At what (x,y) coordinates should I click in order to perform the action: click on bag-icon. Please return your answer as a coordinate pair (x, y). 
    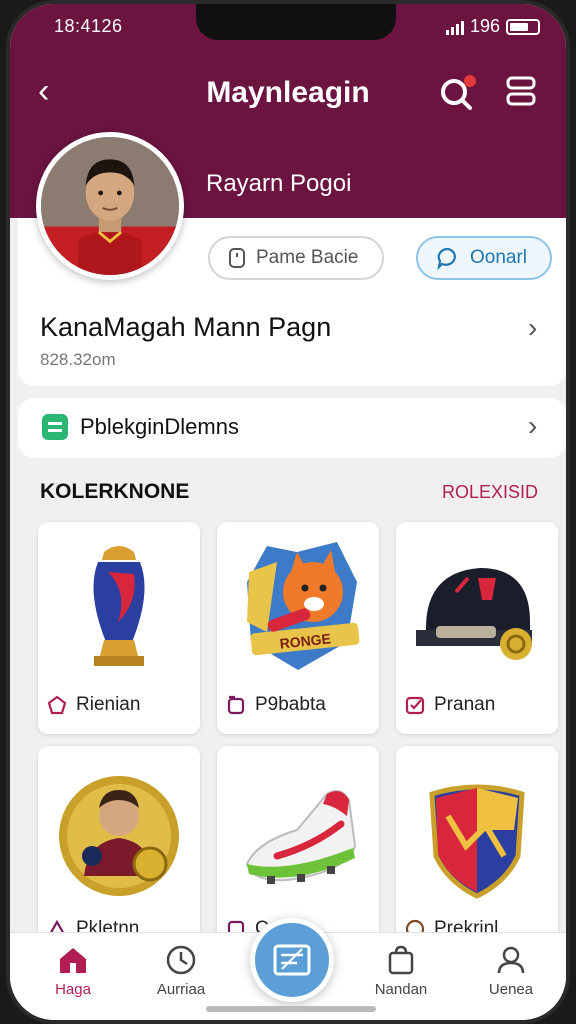
    Looking at the image, I should click on (401, 960).